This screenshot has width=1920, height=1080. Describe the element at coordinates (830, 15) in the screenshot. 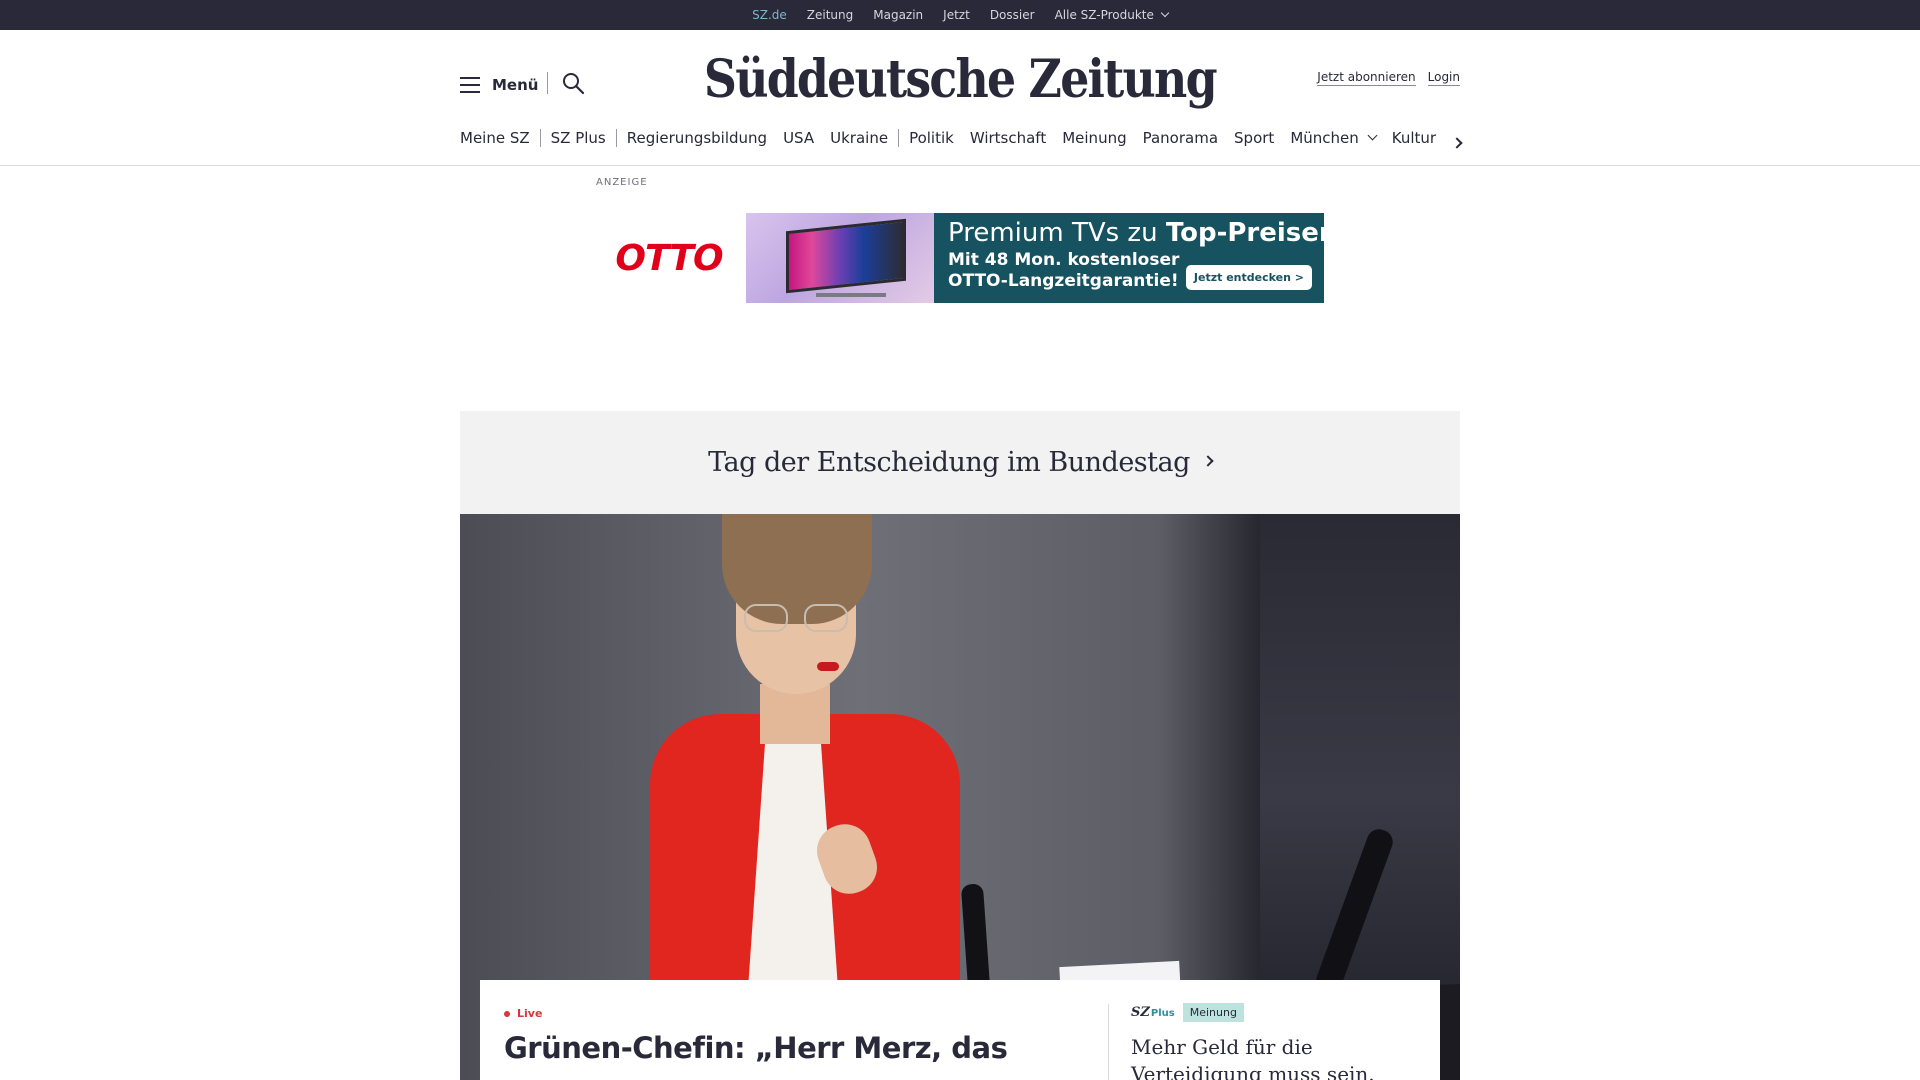

I see `topbar-link-zeitung: Zeitung` at that location.